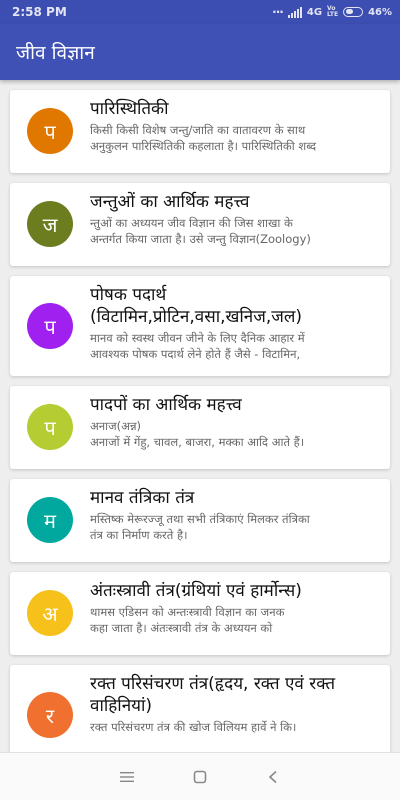 This screenshot has height=800, width=400. I want to click on topic-letter: म, so click(50, 520).